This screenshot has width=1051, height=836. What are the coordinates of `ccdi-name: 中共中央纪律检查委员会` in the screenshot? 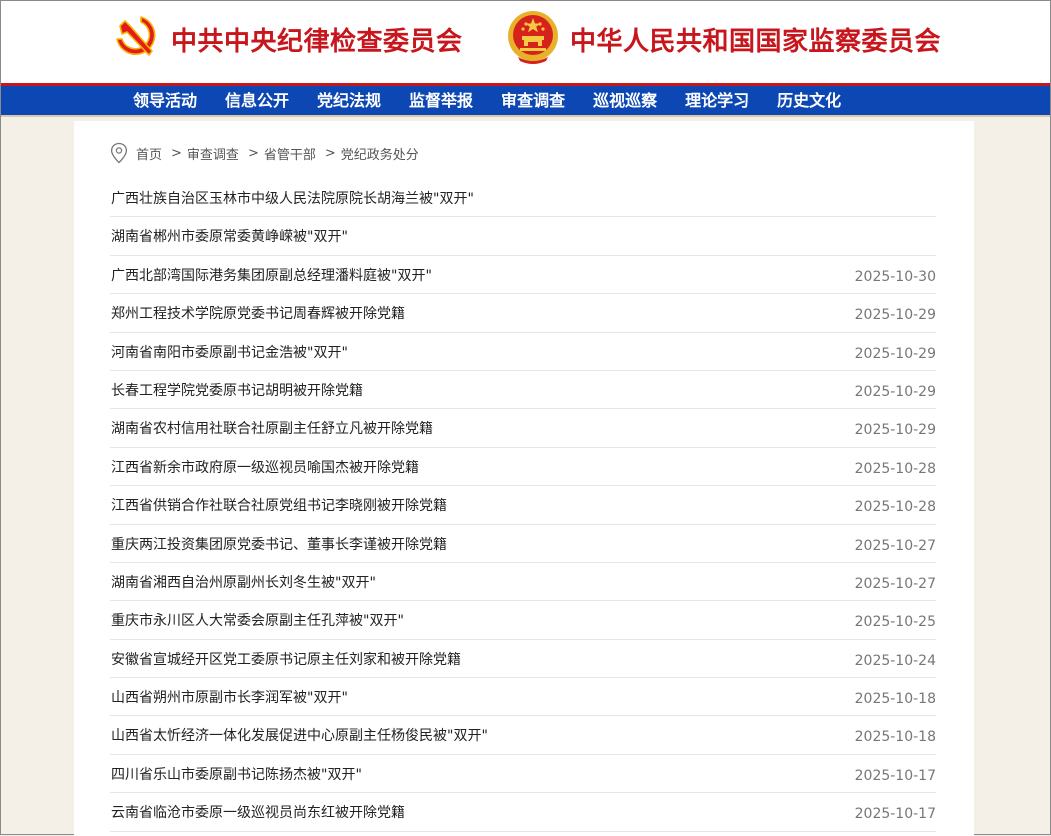 It's located at (317, 41).